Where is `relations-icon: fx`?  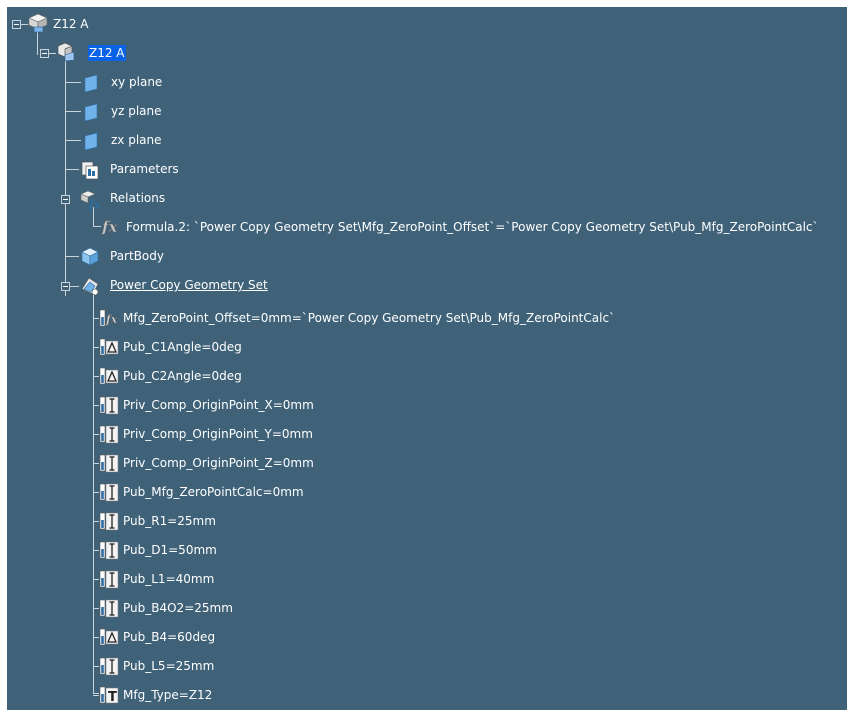
relations-icon: fx is located at coordinates (90, 199).